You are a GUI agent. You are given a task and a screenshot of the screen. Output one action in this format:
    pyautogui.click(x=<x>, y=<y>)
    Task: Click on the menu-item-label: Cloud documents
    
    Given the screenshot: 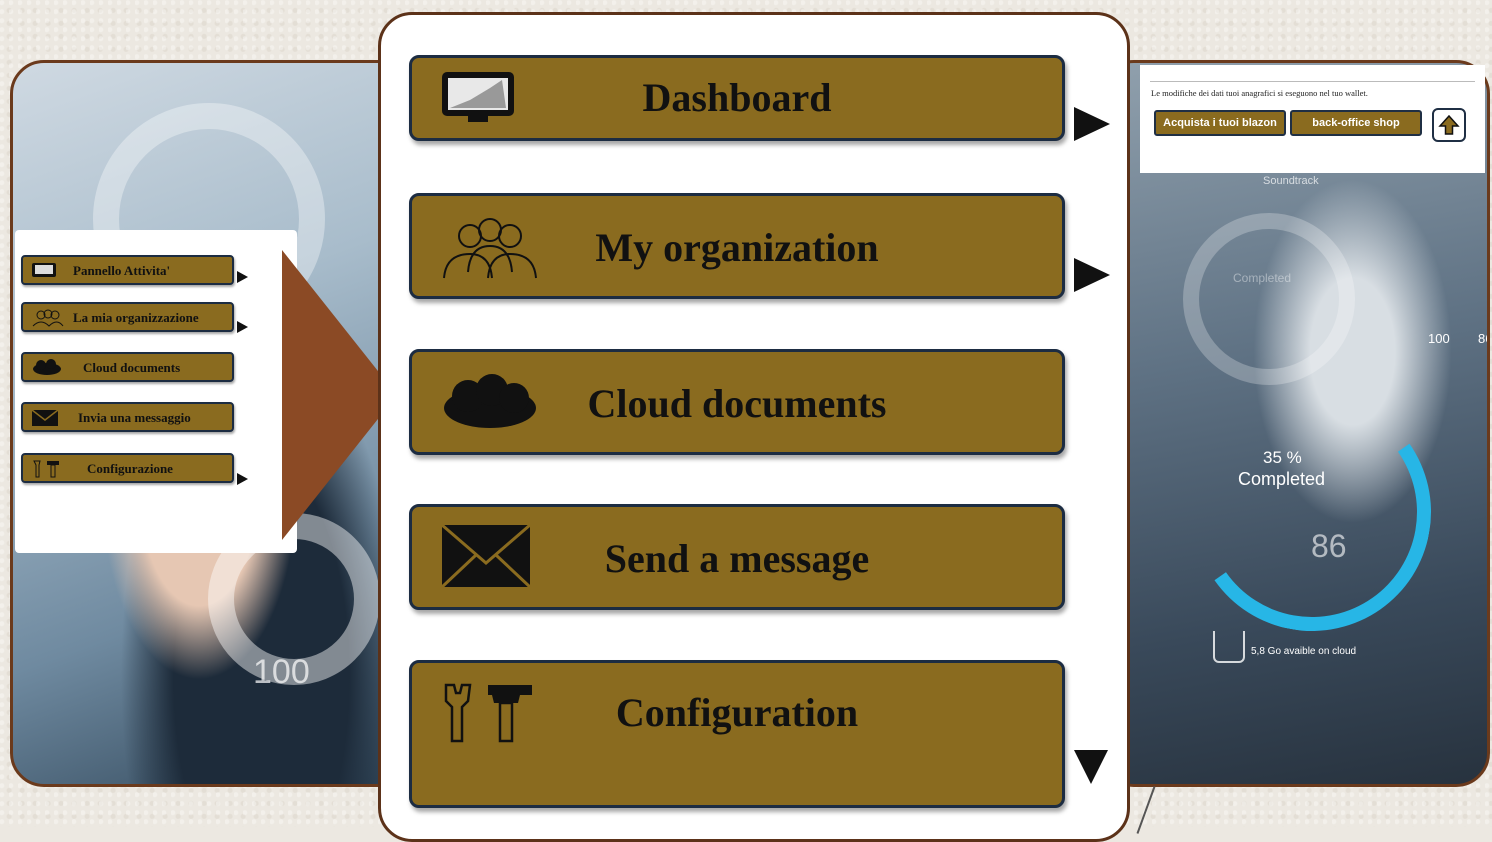 What is the action you would take?
    pyautogui.click(x=737, y=403)
    